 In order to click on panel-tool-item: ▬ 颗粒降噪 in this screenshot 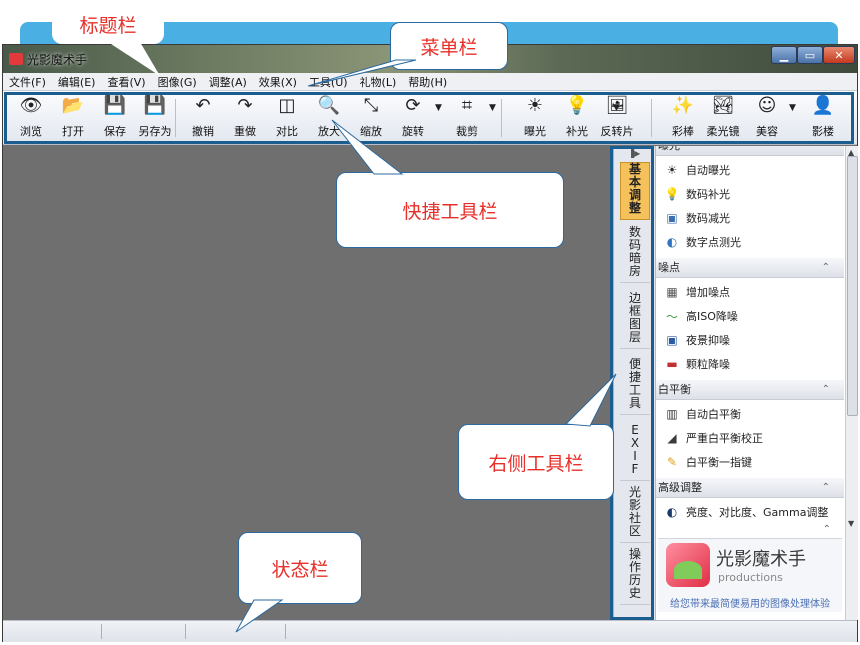, I will do `click(697, 364)`.